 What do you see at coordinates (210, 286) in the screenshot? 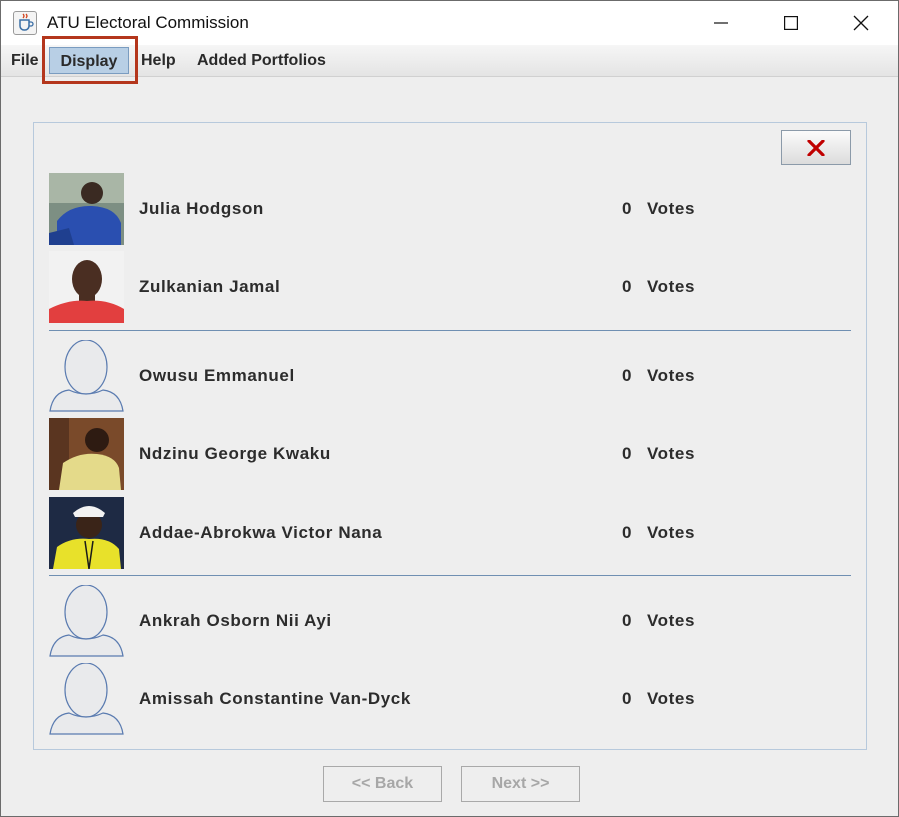
I see `candidate-name: Zulkanian Jamal` at bounding box center [210, 286].